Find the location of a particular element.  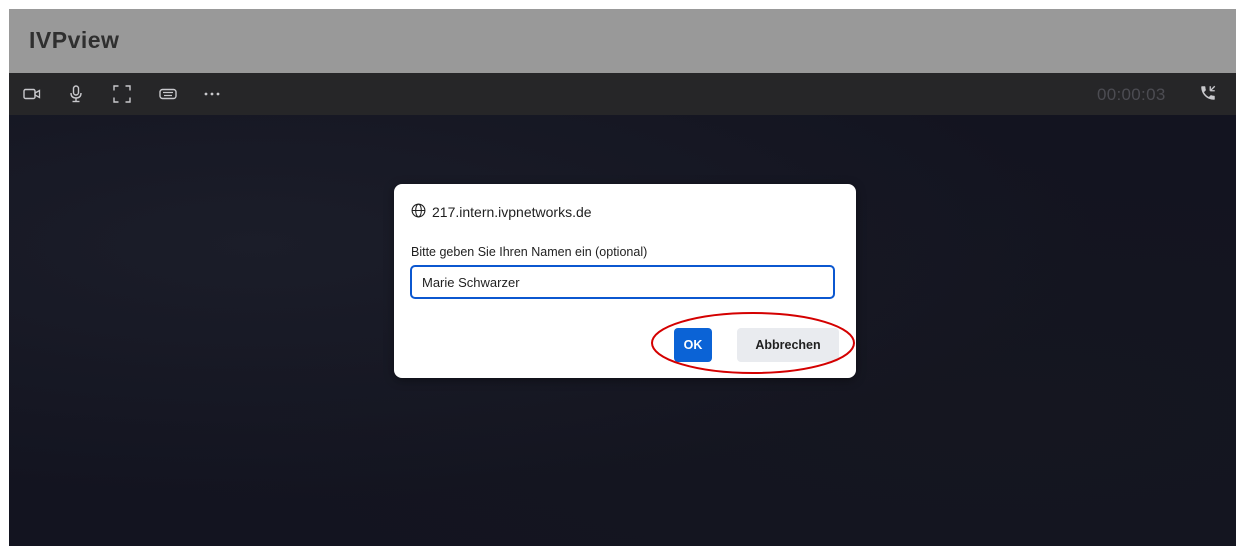

keyboard-icon is located at coordinates (168, 94).